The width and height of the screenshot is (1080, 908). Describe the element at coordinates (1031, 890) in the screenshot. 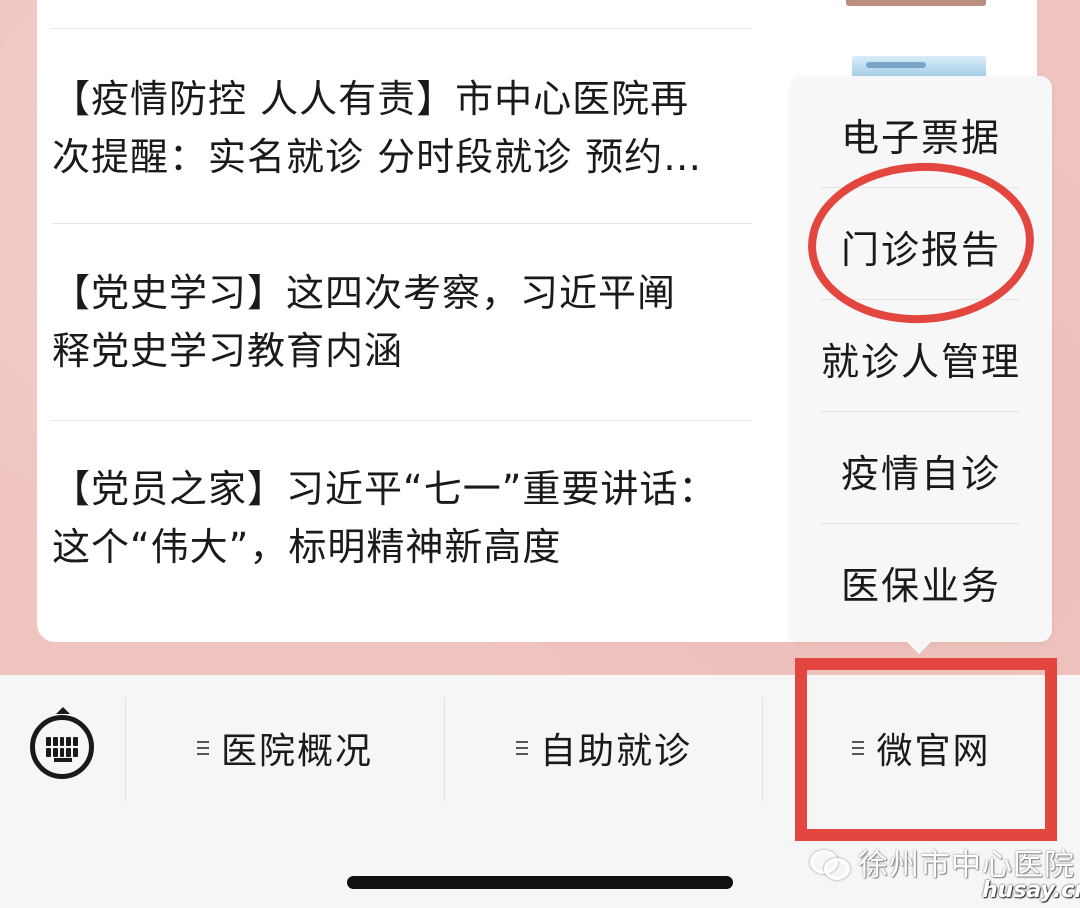

I see `site-watermark: husay.cn` at that location.